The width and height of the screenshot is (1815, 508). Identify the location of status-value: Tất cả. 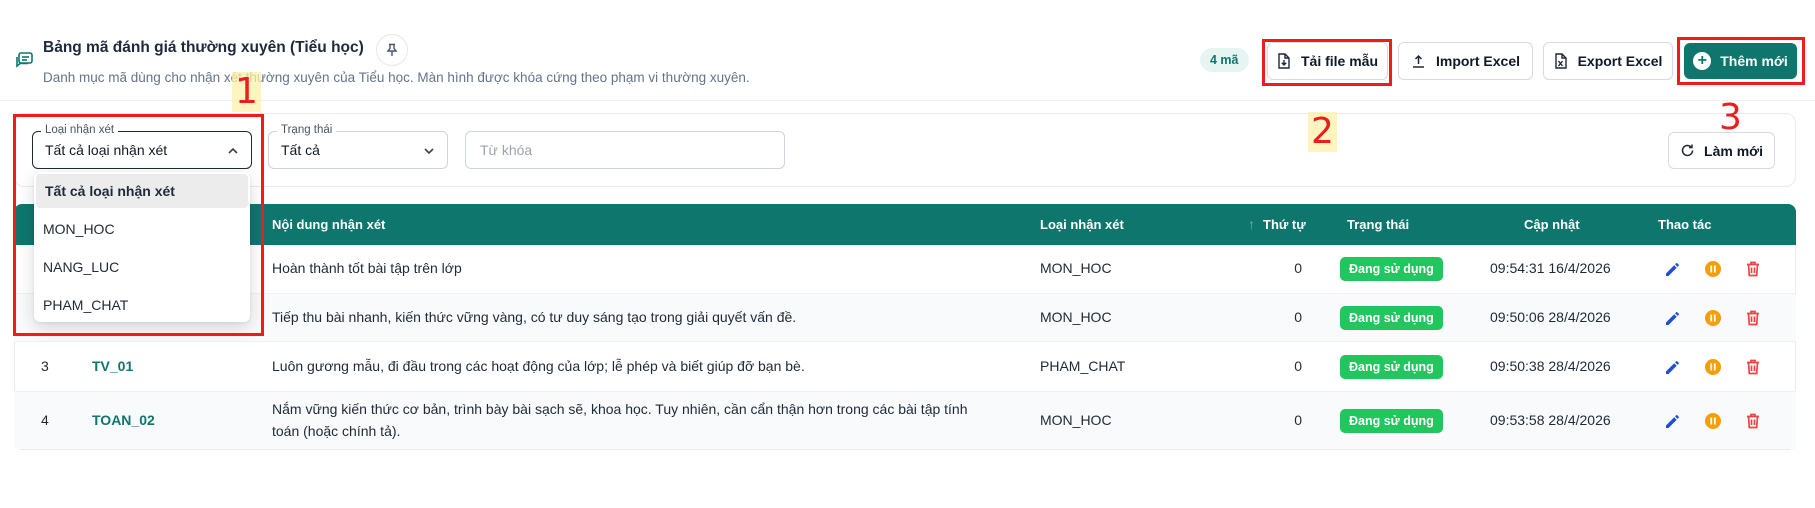
(300, 150).